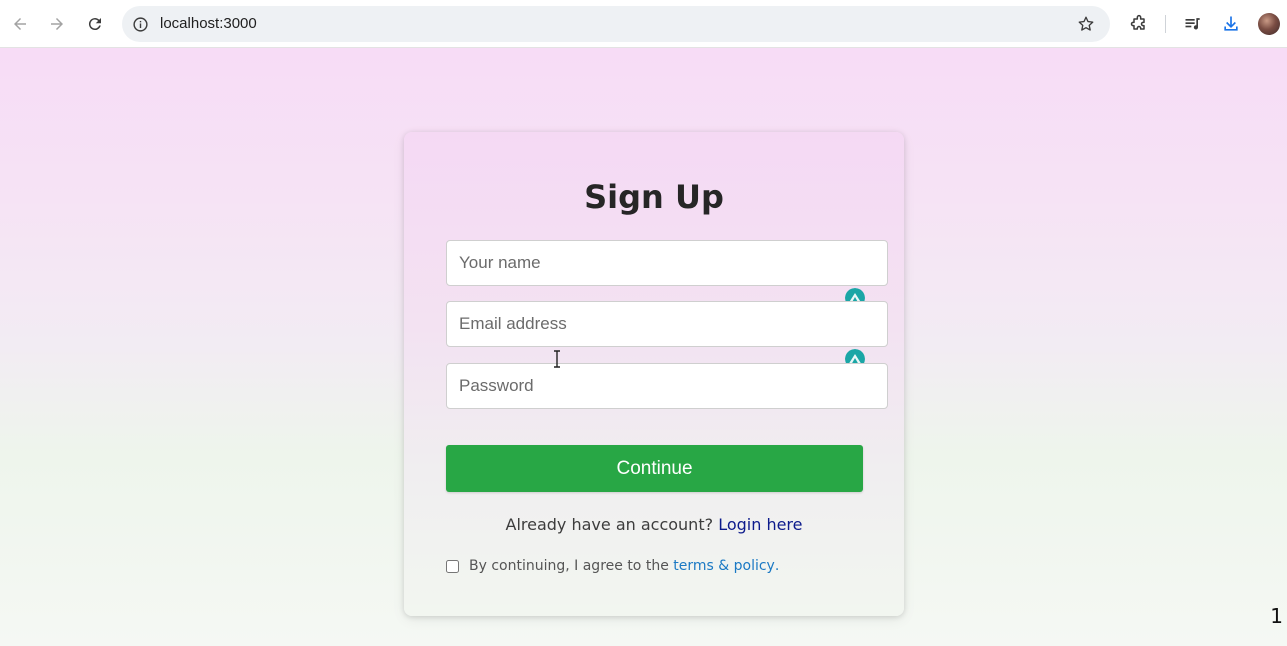  I want to click on forward-icon, so click(57, 24).